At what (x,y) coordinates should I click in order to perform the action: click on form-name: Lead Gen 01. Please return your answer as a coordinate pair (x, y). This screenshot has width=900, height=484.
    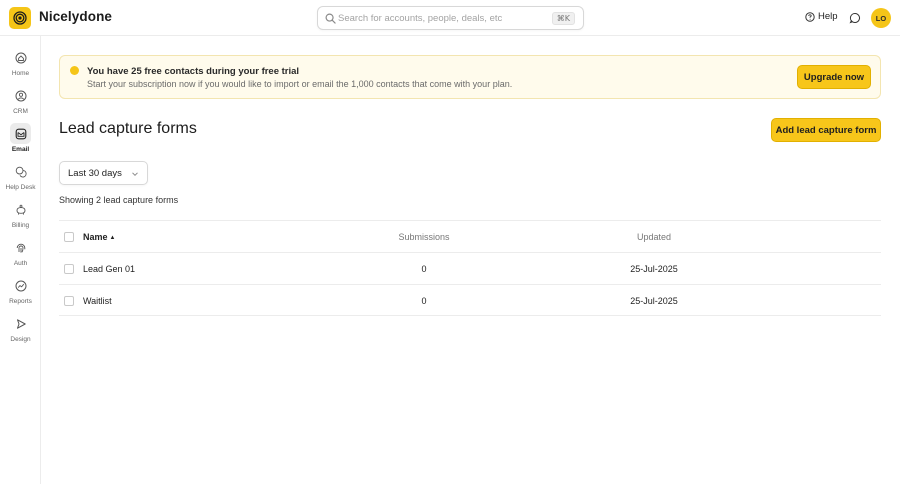
    Looking at the image, I should click on (109, 269).